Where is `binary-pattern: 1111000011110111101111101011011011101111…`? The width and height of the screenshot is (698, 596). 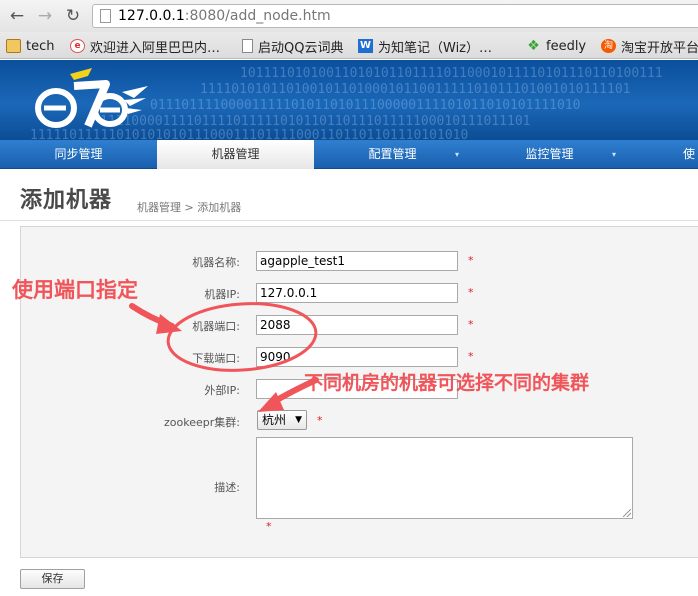 binary-pattern: 1111000011110111101111101011011011101111… is located at coordinates (315, 121).